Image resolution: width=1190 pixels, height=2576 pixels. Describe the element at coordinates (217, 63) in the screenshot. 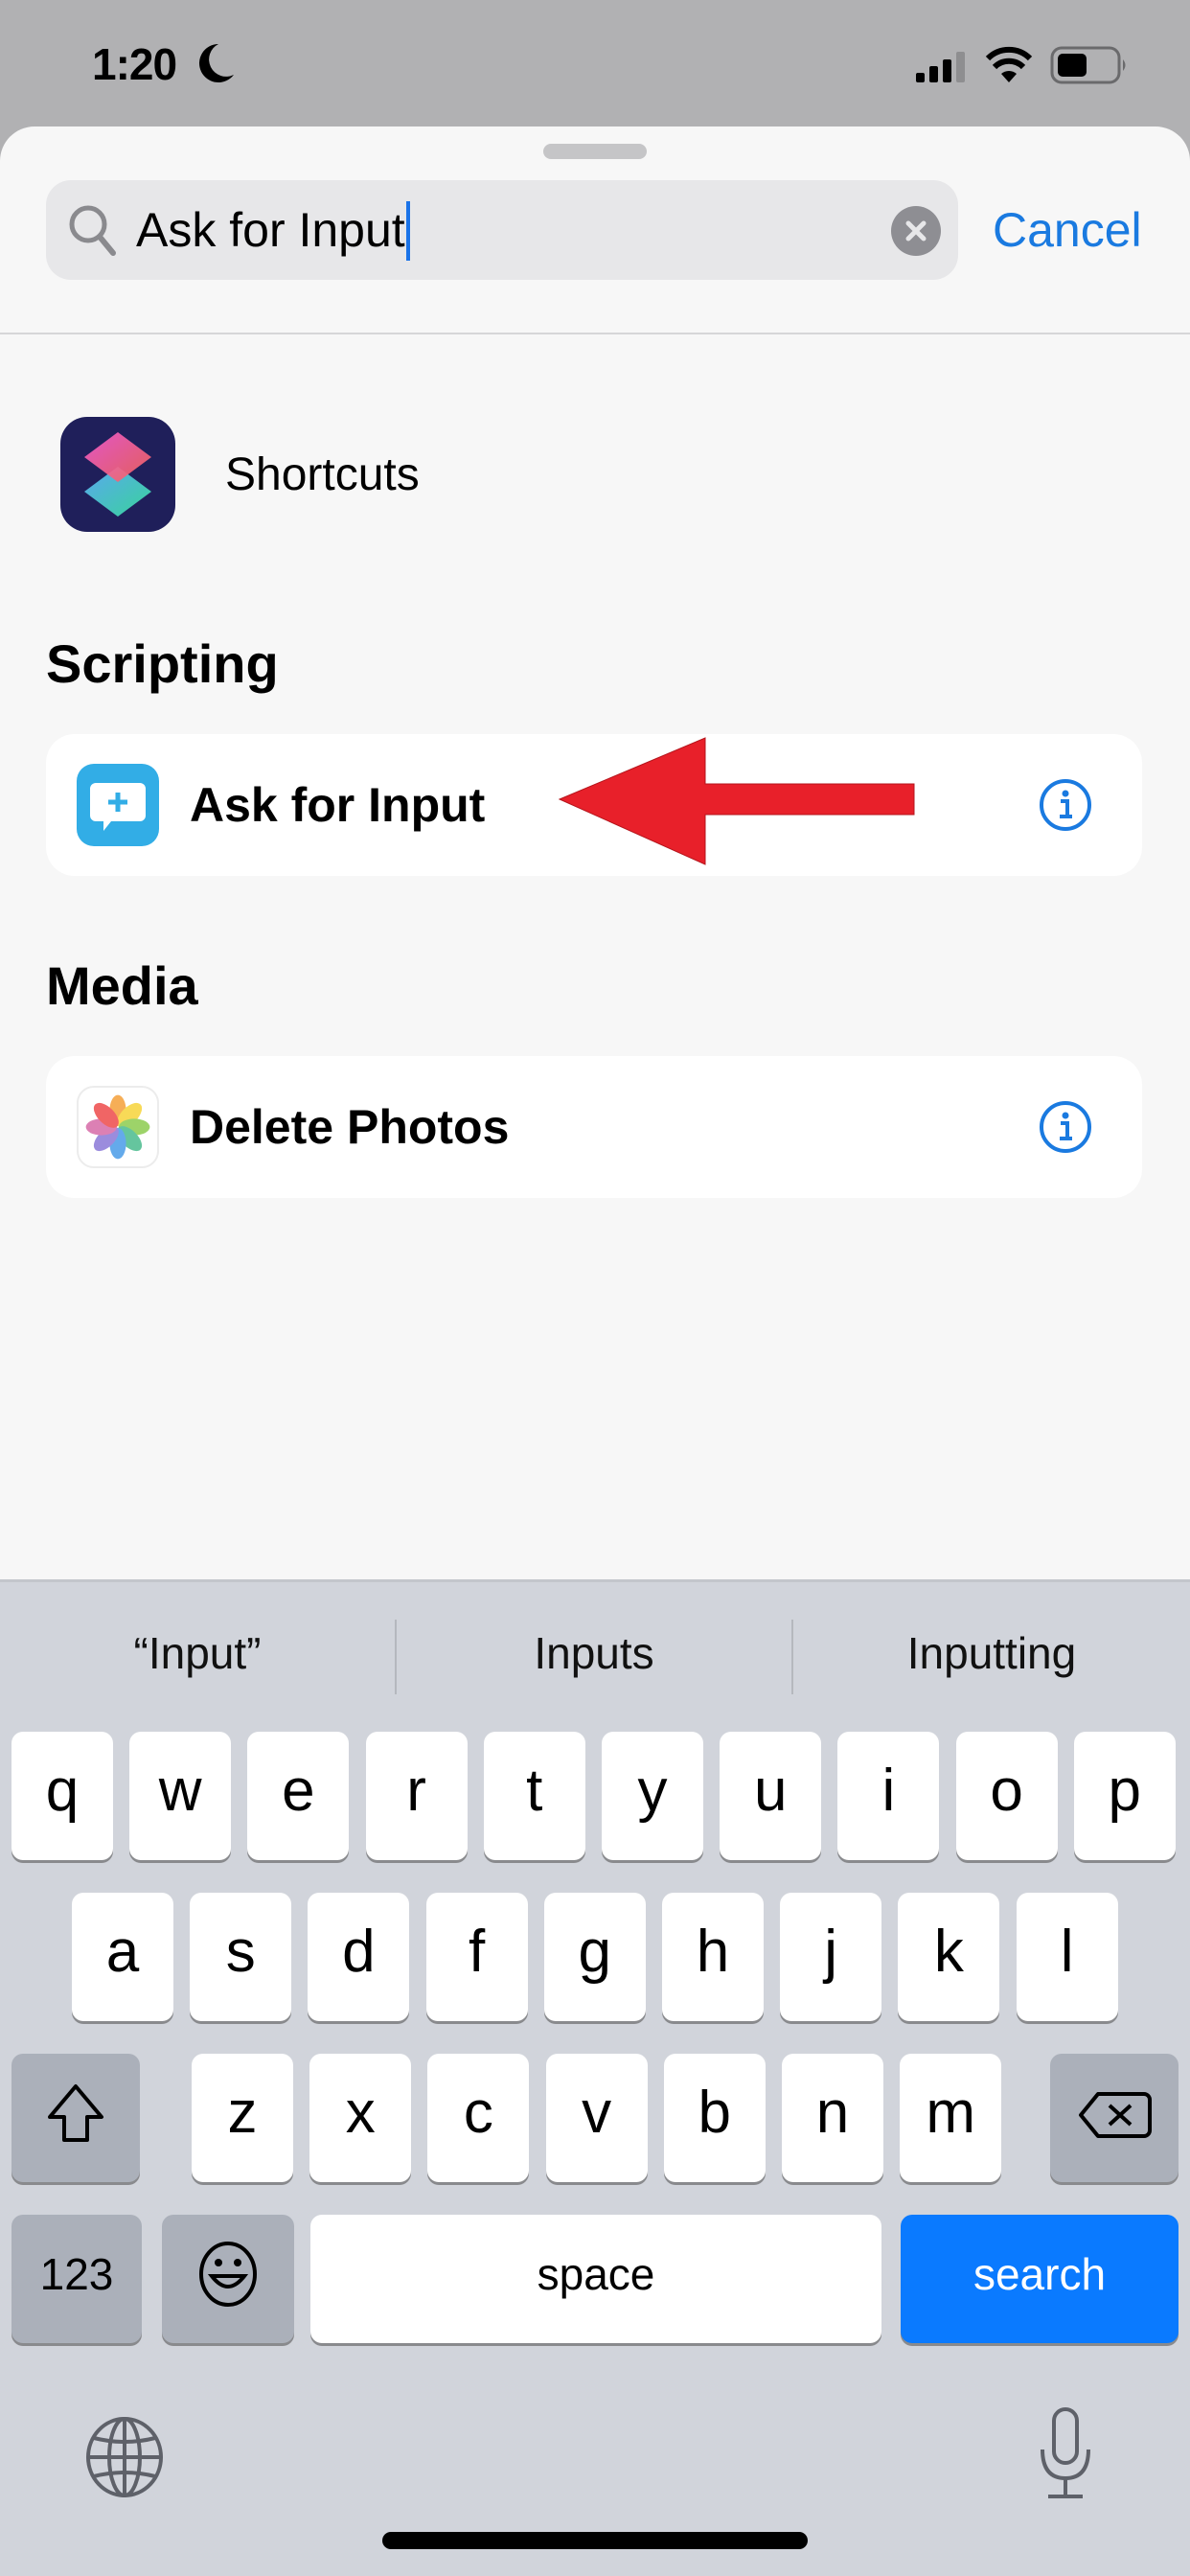

I see `moon-icon` at that location.